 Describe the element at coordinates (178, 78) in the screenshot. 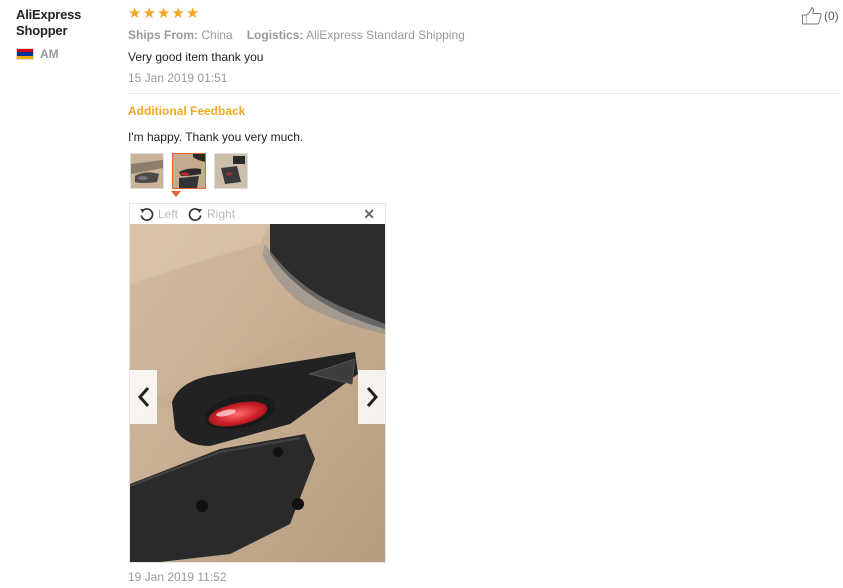

I see `review-date: 15 Jan 2019 01:51` at that location.